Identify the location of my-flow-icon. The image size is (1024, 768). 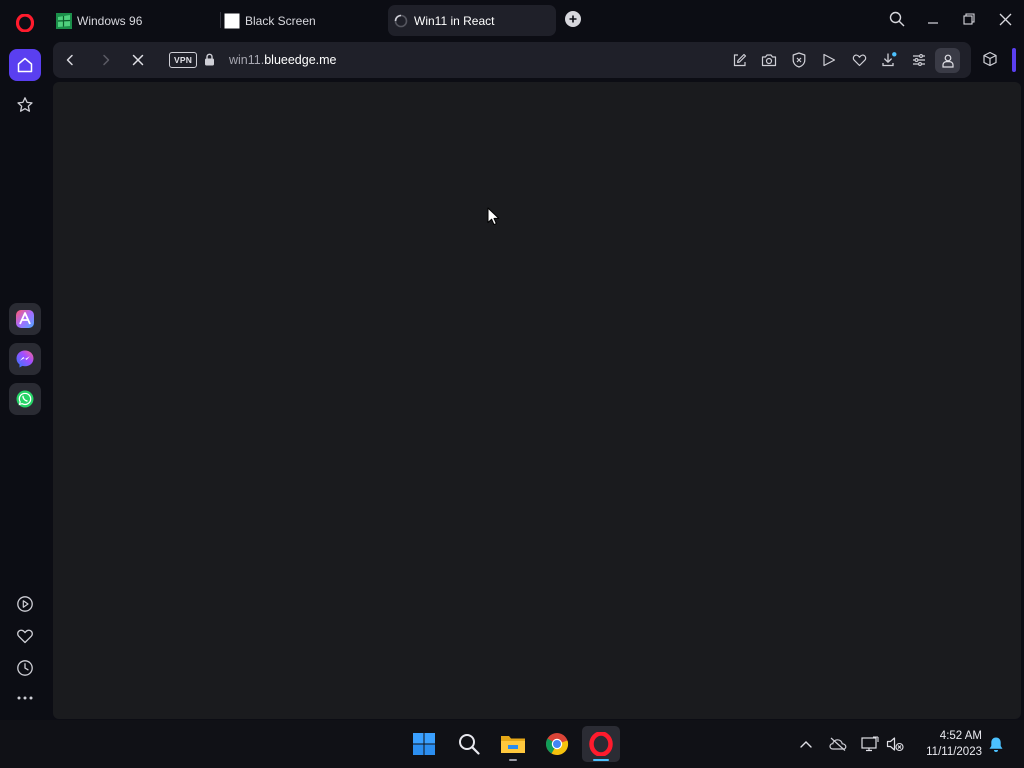
(25, 636).